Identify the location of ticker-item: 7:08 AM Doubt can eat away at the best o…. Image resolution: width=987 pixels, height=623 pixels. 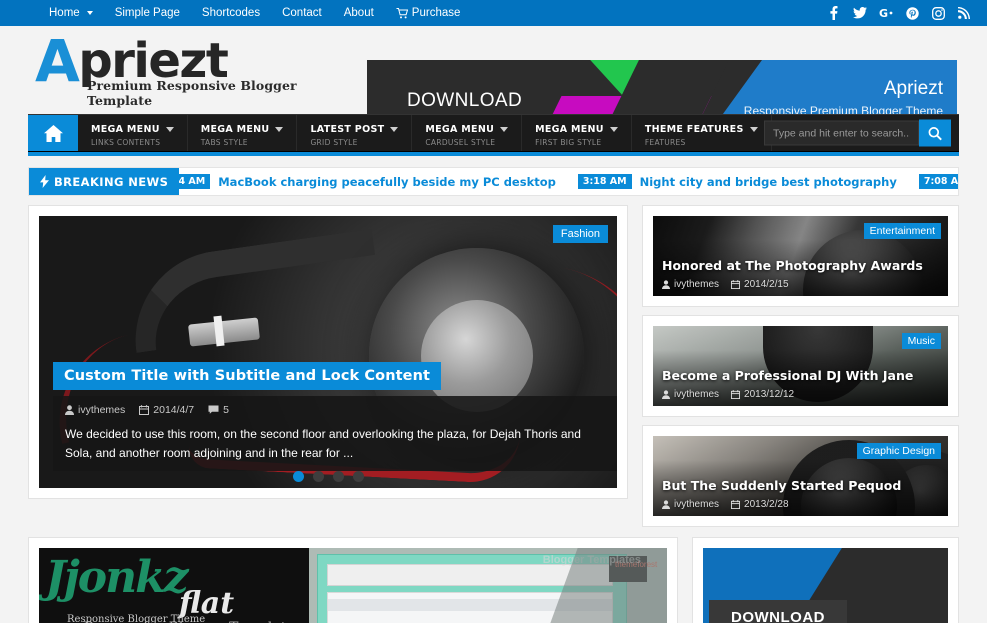
(938, 181).